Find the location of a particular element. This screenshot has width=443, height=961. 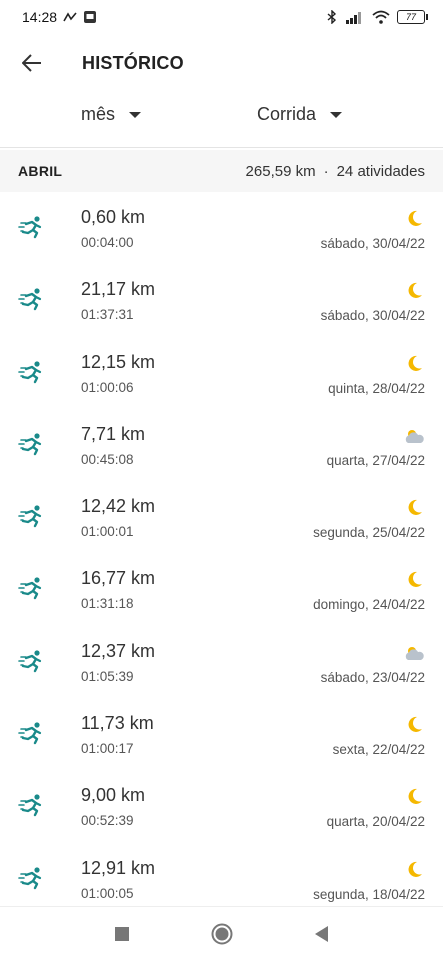

month-summary: ABRIL 265,59 km · 24 atividades is located at coordinates (221, 171).